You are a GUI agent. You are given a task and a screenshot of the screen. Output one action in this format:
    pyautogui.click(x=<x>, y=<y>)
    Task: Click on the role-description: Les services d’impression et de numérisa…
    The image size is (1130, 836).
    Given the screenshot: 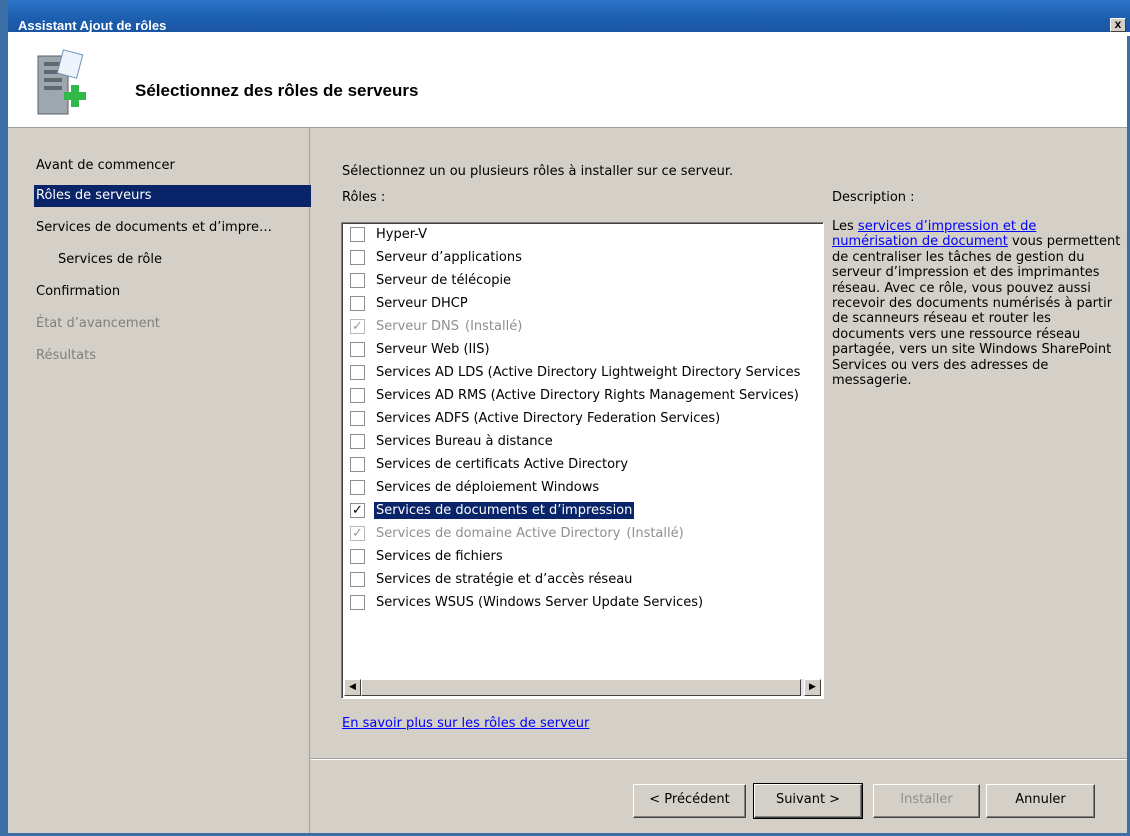 What is the action you would take?
    pyautogui.click(x=979, y=303)
    